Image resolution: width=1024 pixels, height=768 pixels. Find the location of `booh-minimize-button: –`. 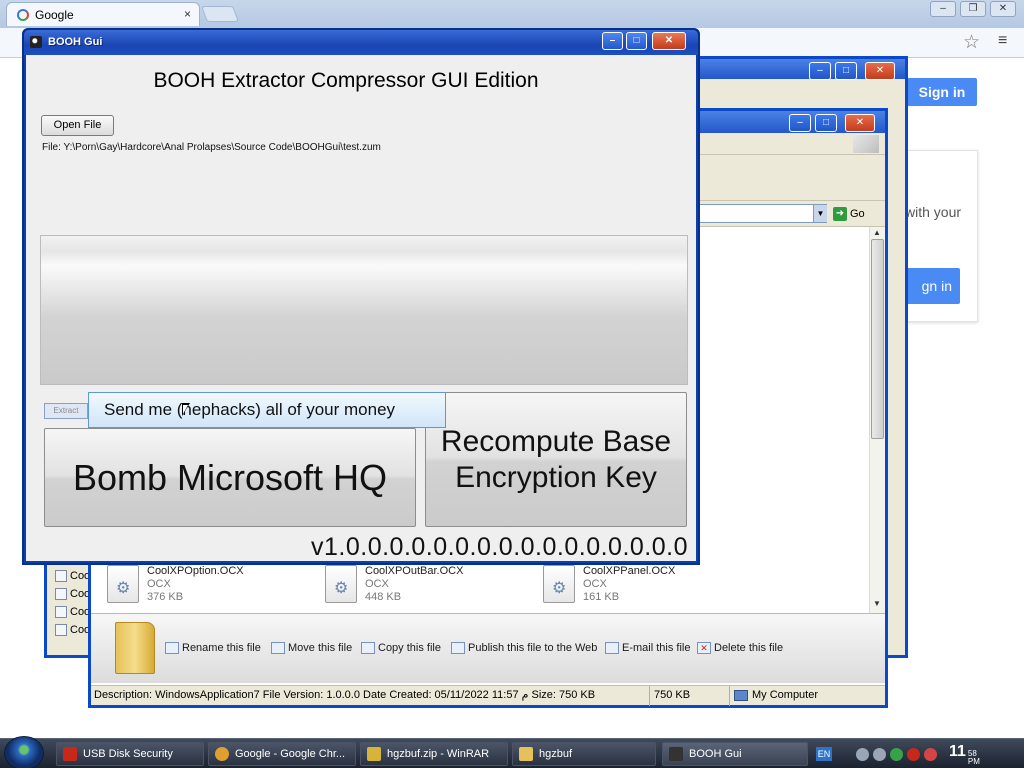

booh-minimize-button: – is located at coordinates (612, 41).